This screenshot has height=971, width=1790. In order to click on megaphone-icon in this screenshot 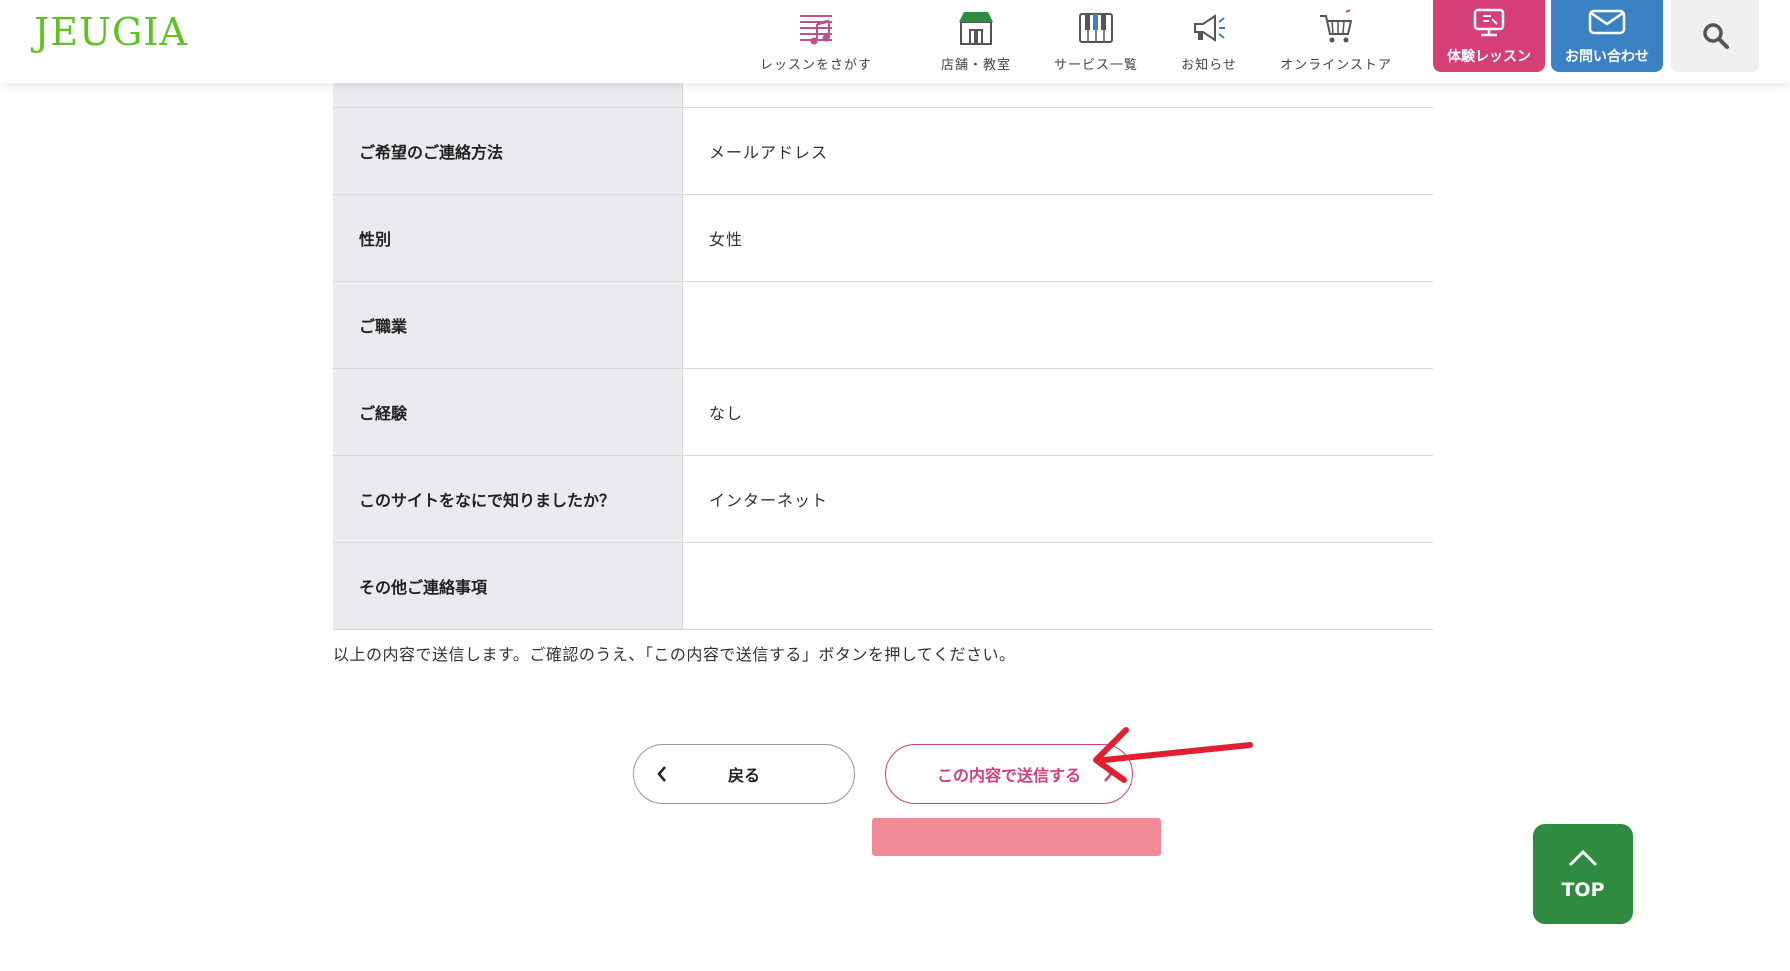, I will do `click(1209, 28)`.